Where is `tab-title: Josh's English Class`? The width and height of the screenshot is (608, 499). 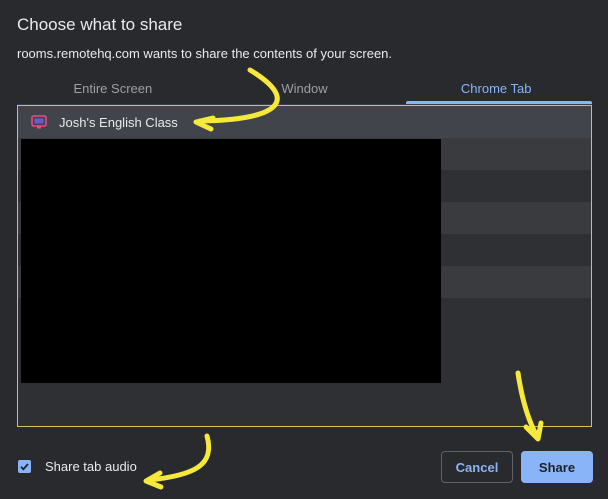
tab-title: Josh's English Class is located at coordinates (118, 122).